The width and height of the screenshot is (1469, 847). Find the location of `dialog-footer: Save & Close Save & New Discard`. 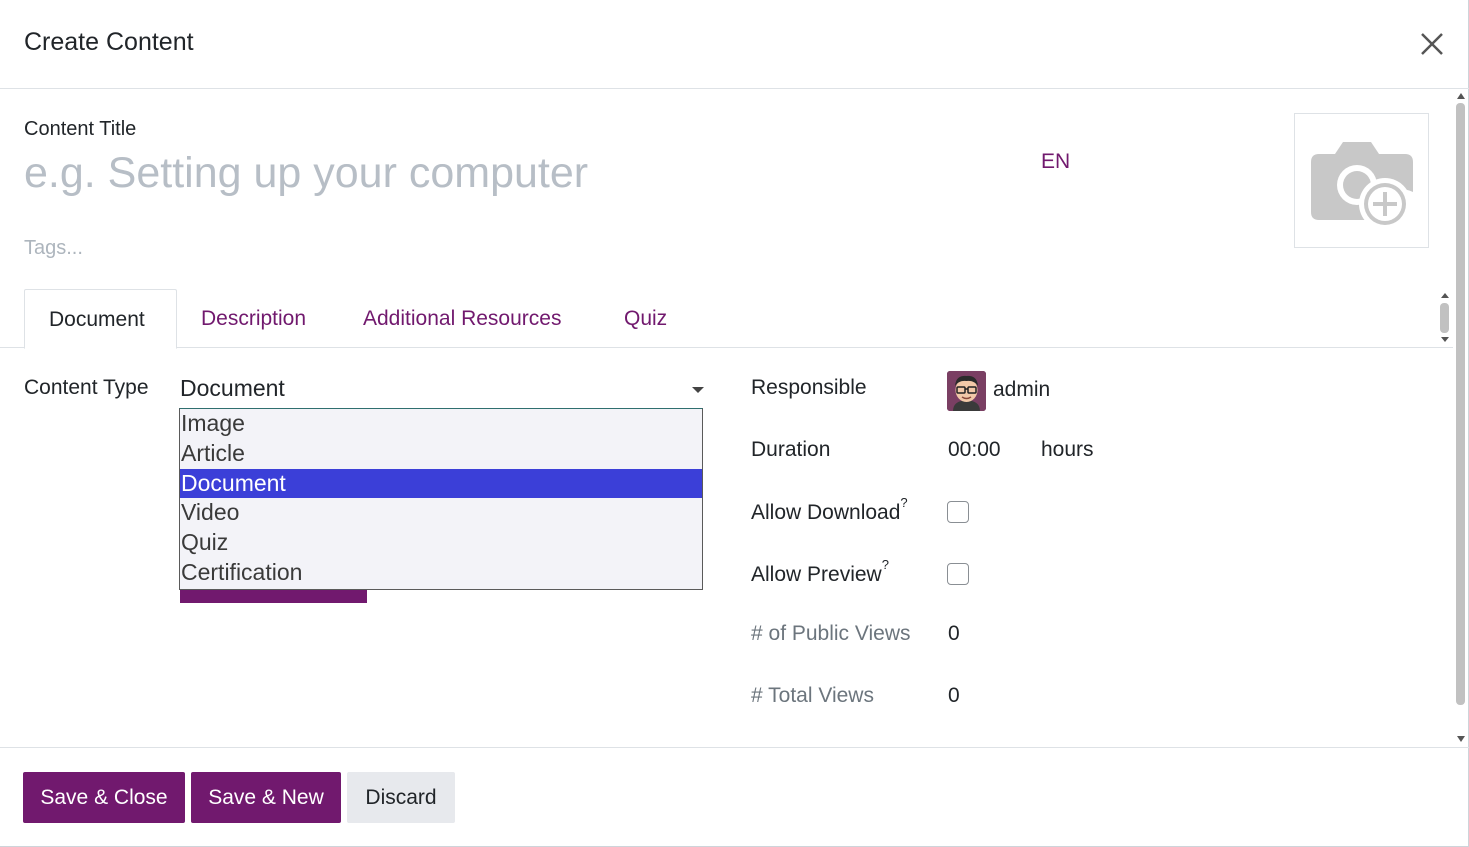

dialog-footer: Save & Close Save & New Discard is located at coordinates (734, 797).